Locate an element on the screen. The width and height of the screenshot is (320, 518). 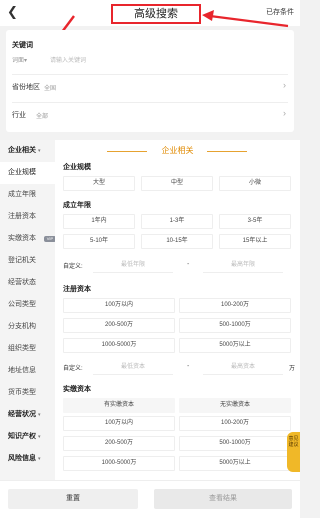
option-paid-4: 100-200万 is located at coordinates (235, 423).